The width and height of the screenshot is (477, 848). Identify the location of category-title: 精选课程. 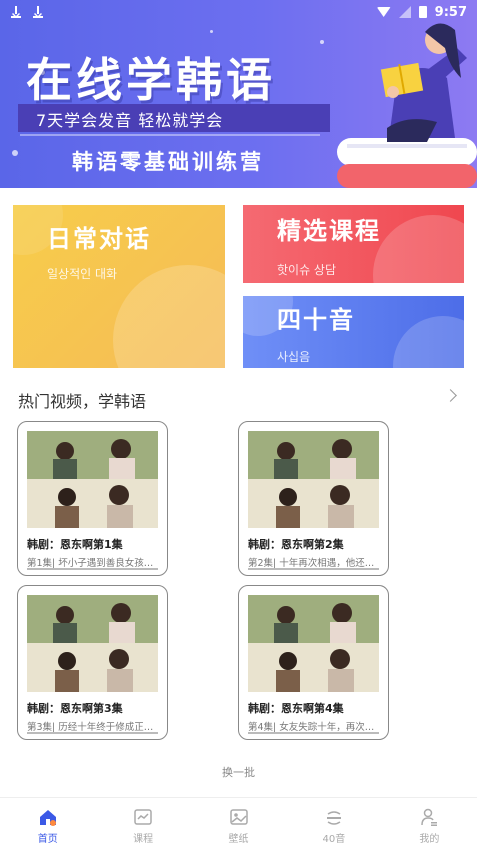
(329, 231).